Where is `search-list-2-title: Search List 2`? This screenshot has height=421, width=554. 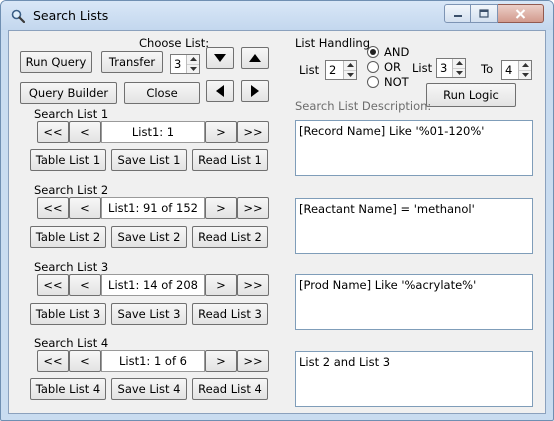
search-list-2-title: Search List 2 is located at coordinates (71, 190).